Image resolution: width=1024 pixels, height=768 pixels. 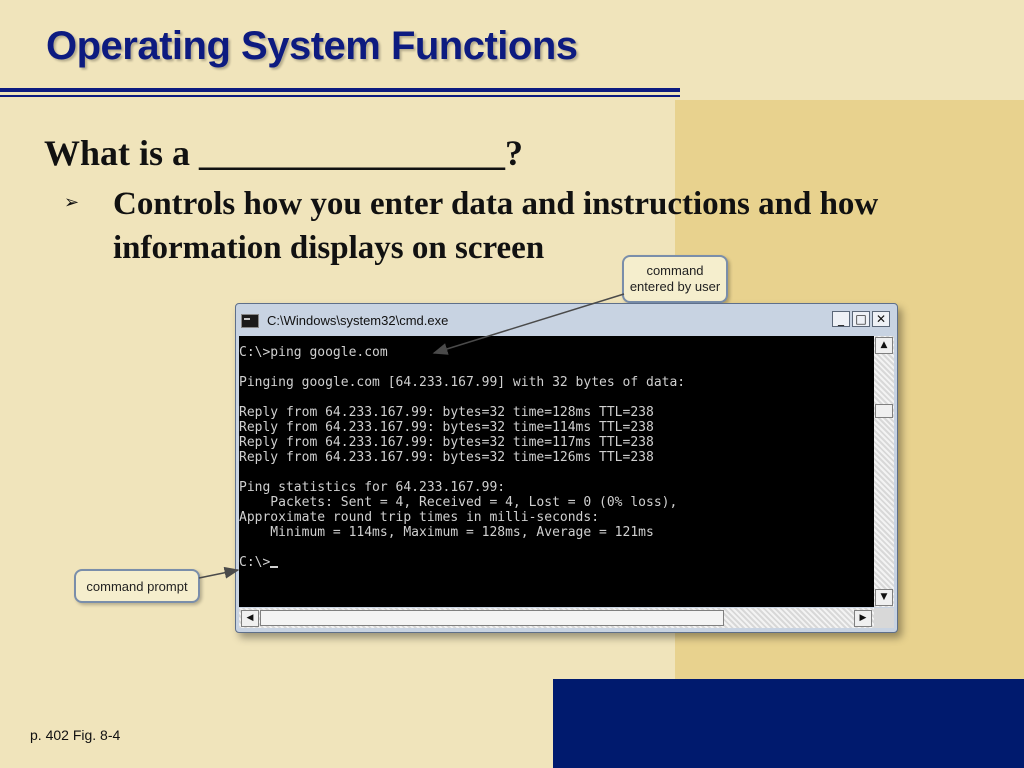 I want to click on page-reference: p. 402 Fig. 8-4, so click(x=75, y=735).